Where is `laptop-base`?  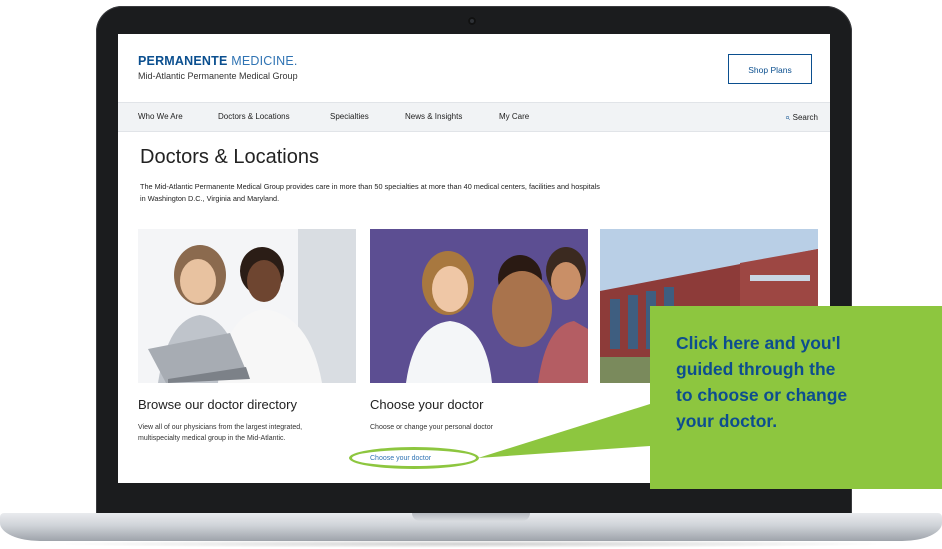
laptop-base is located at coordinates (471, 527).